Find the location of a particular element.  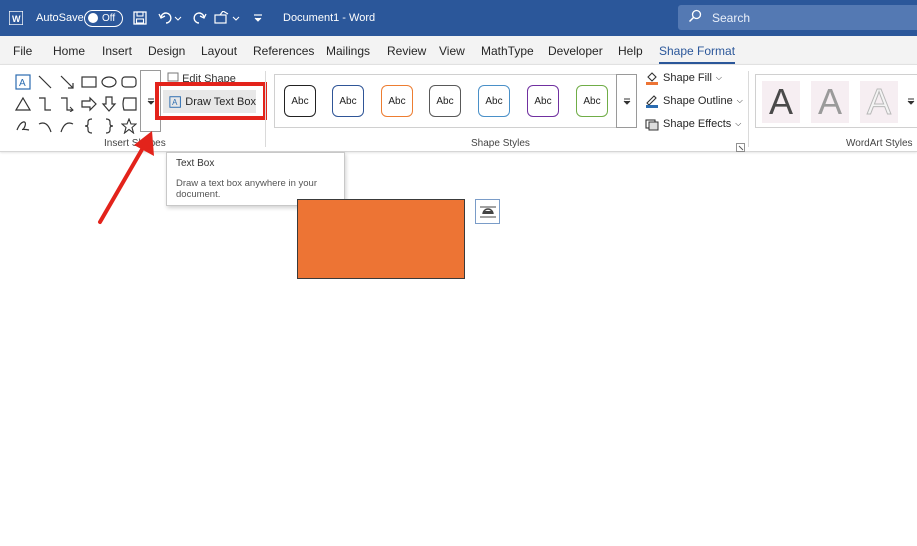

tab-developer: Developer is located at coordinates (575, 51).